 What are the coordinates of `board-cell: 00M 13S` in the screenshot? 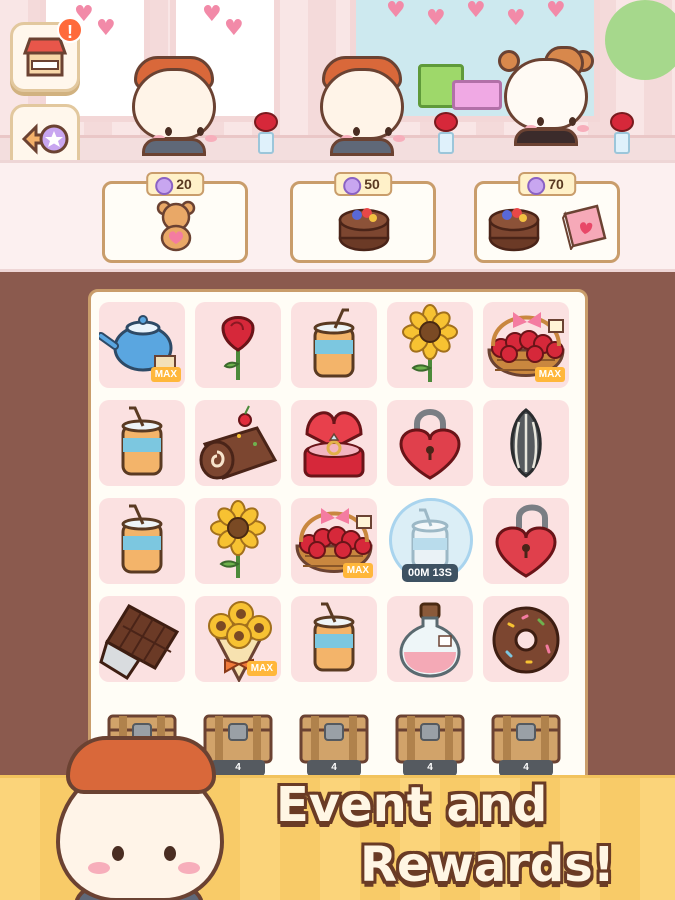 It's located at (430, 541).